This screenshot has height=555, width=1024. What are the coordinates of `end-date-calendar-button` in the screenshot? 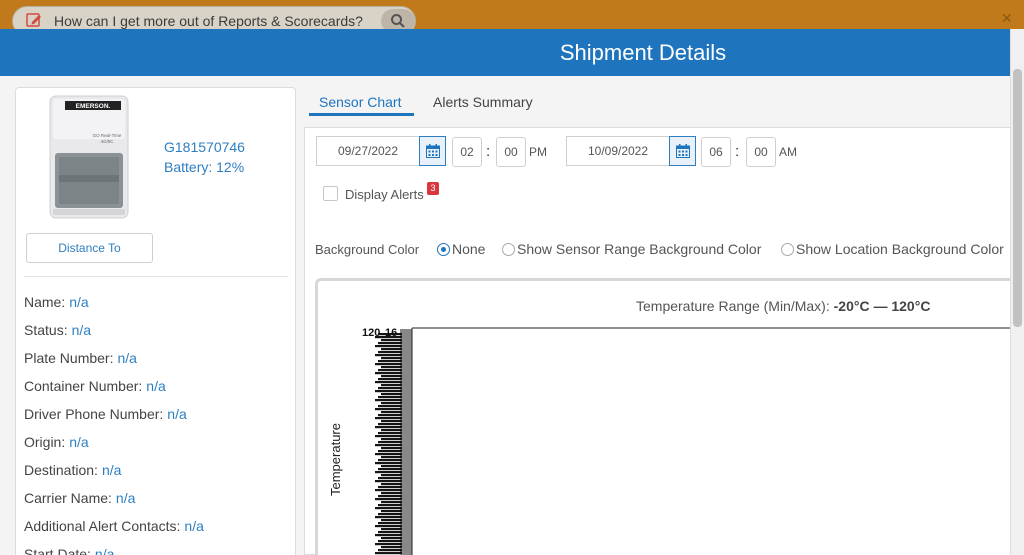 It's located at (682, 151).